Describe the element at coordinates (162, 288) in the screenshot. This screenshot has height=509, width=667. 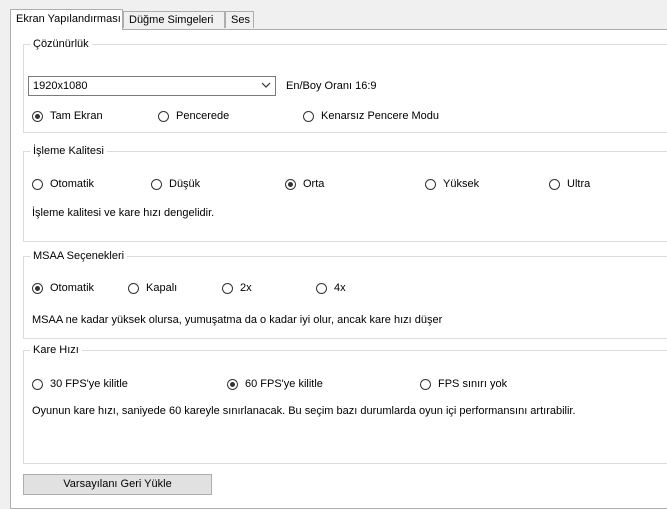
I see `msaa-off-label: Kapalı` at that location.